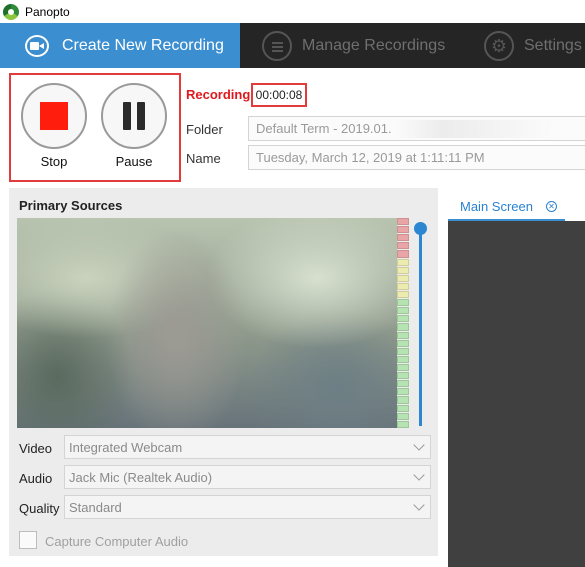  Describe the element at coordinates (496, 206) in the screenshot. I see `tab-label: Main Screen` at that location.